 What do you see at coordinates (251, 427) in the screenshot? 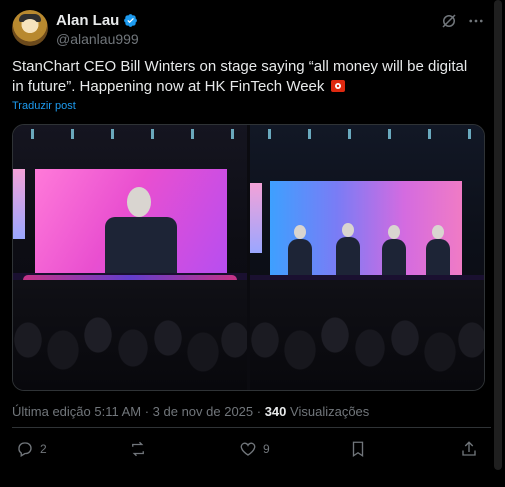
I see `divider` at bounding box center [251, 427].